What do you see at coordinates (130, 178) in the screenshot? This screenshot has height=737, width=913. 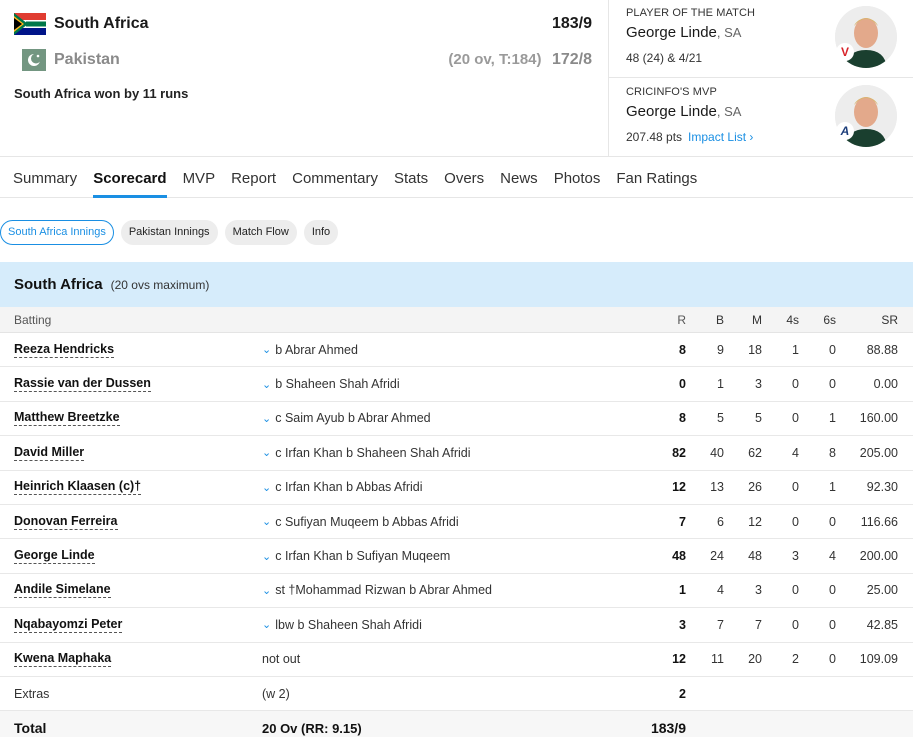 I see `tab-scorecard: Scorecard` at bounding box center [130, 178].